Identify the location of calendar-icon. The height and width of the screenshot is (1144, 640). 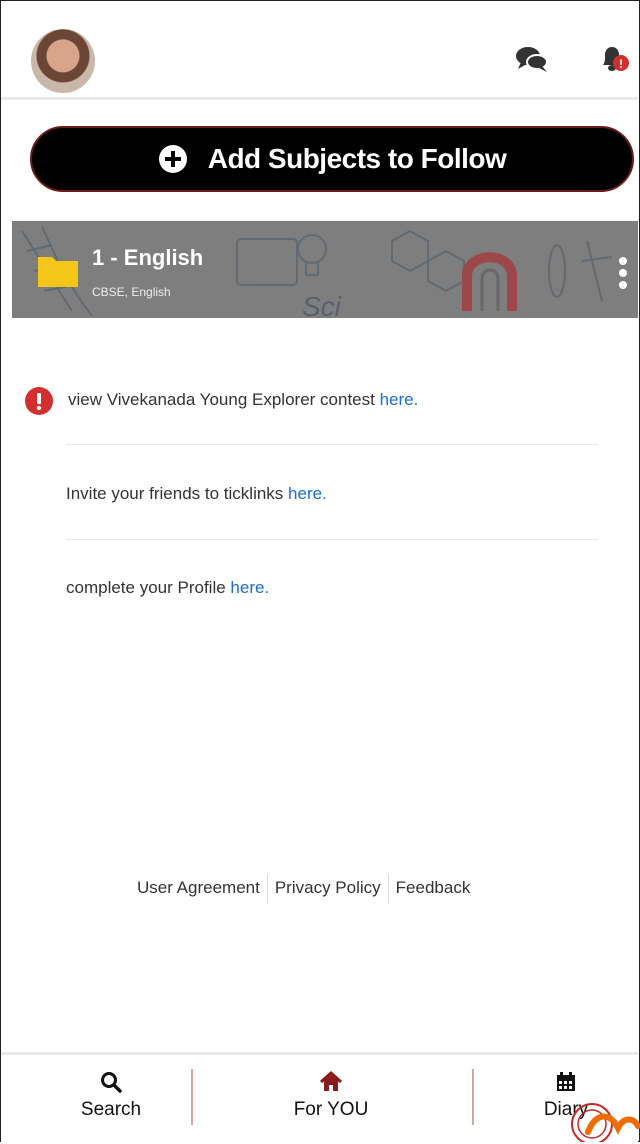
(566, 1081).